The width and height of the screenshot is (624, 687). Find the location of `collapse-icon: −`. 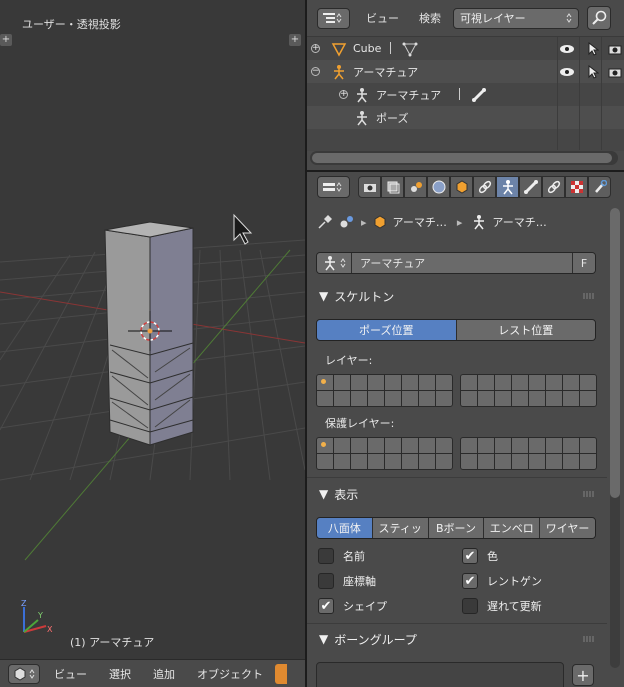

collapse-icon: − is located at coordinates (315, 71).